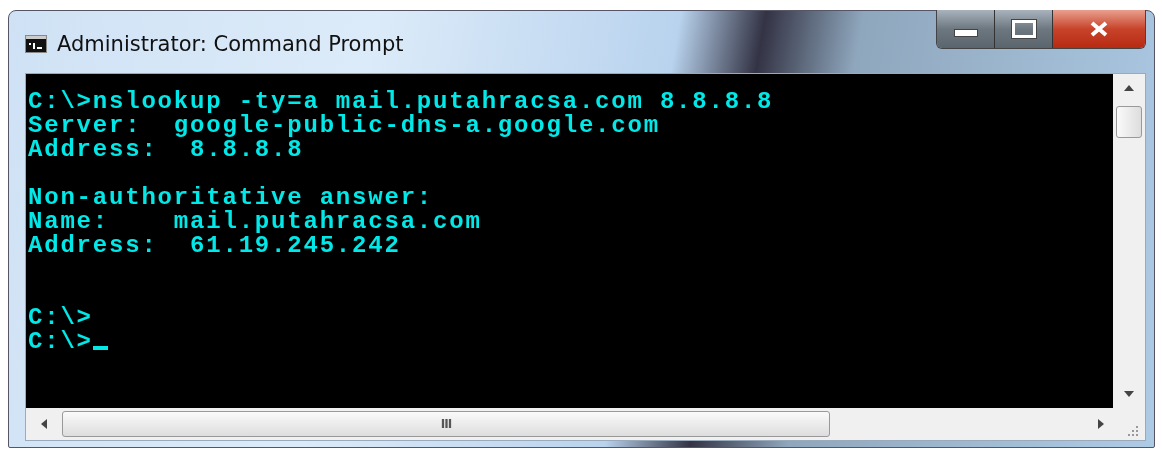 Image resolution: width=1162 pixels, height=457 pixels. Describe the element at coordinates (1129, 394) in the screenshot. I see `scroll-down-icon` at that location.